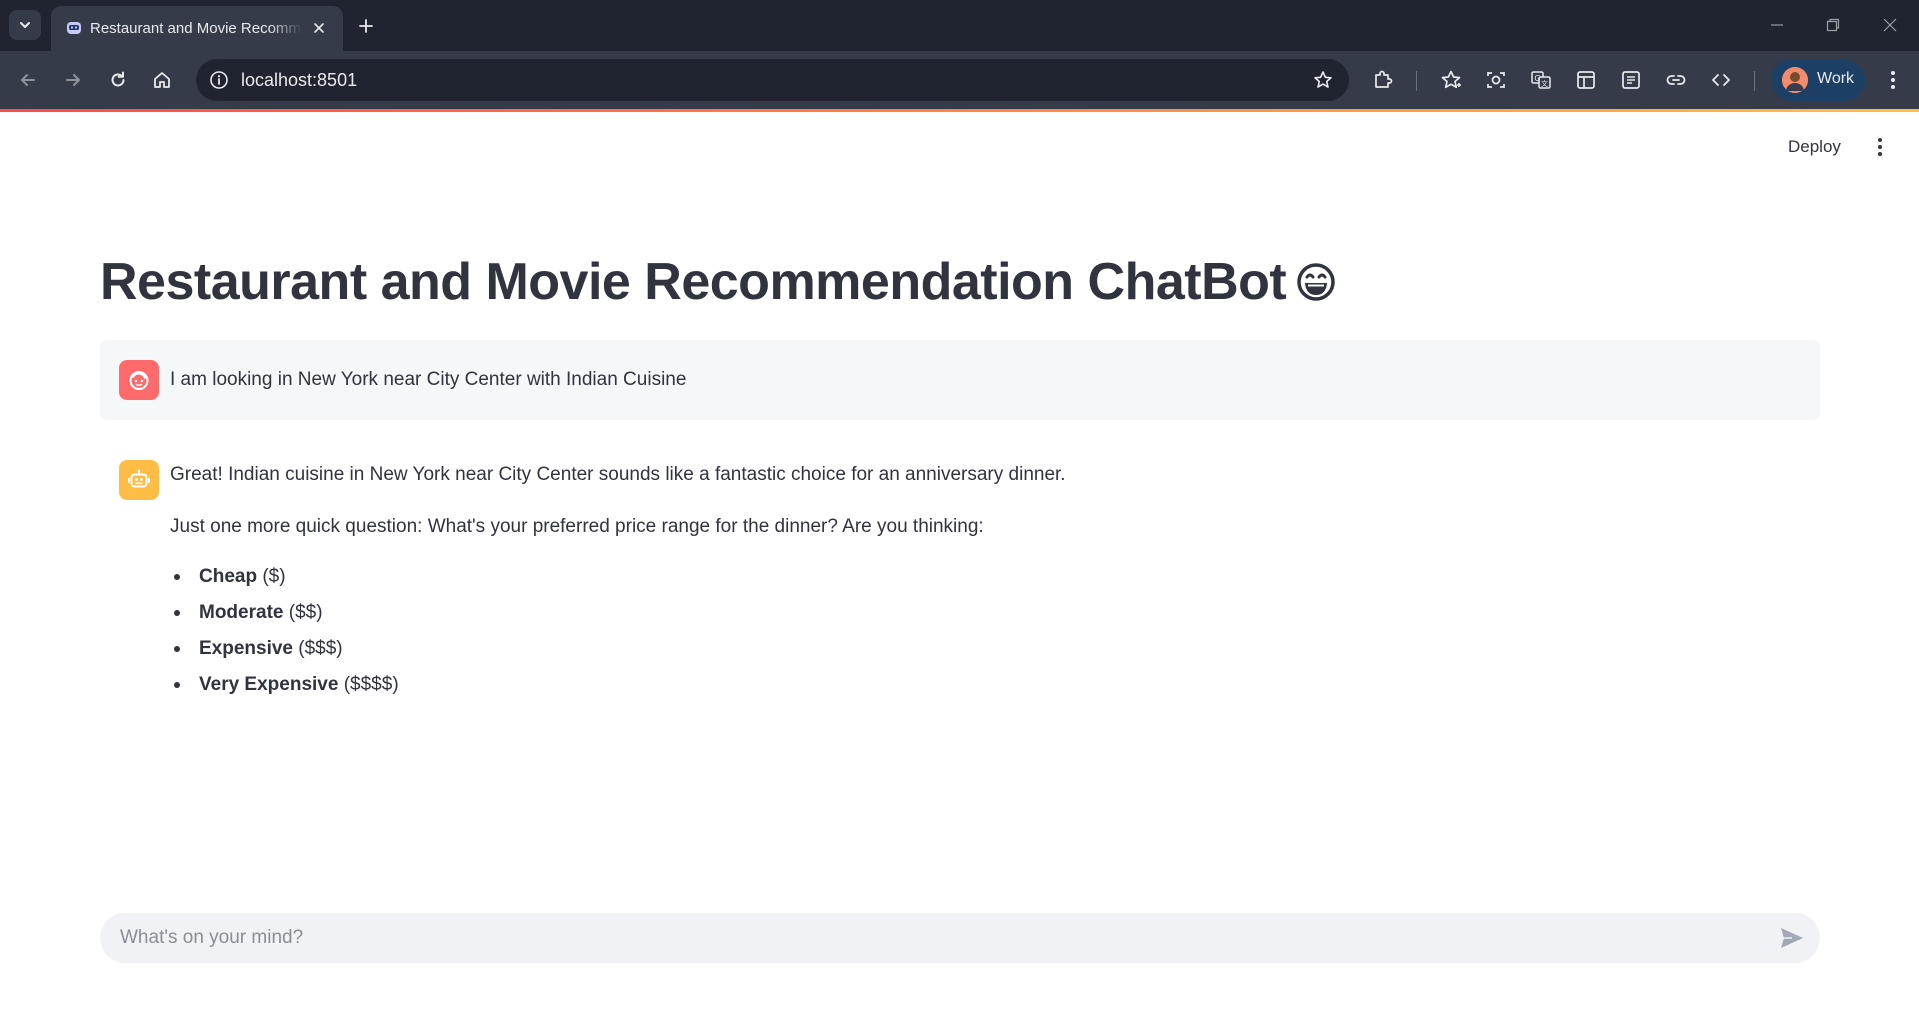 This screenshot has height=1028, width=1919. I want to click on copy-link-button, so click(1676, 80).